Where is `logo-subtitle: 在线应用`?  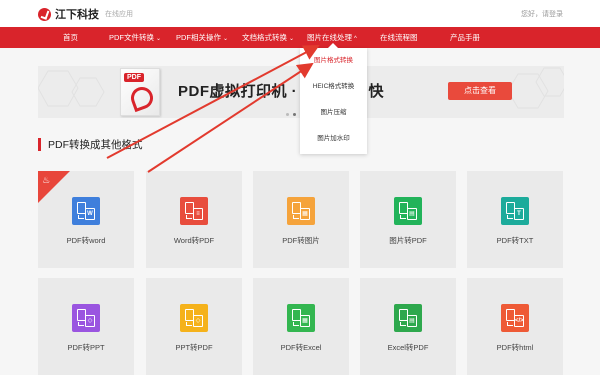
logo-subtitle: 在线应用 is located at coordinates (119, 14).